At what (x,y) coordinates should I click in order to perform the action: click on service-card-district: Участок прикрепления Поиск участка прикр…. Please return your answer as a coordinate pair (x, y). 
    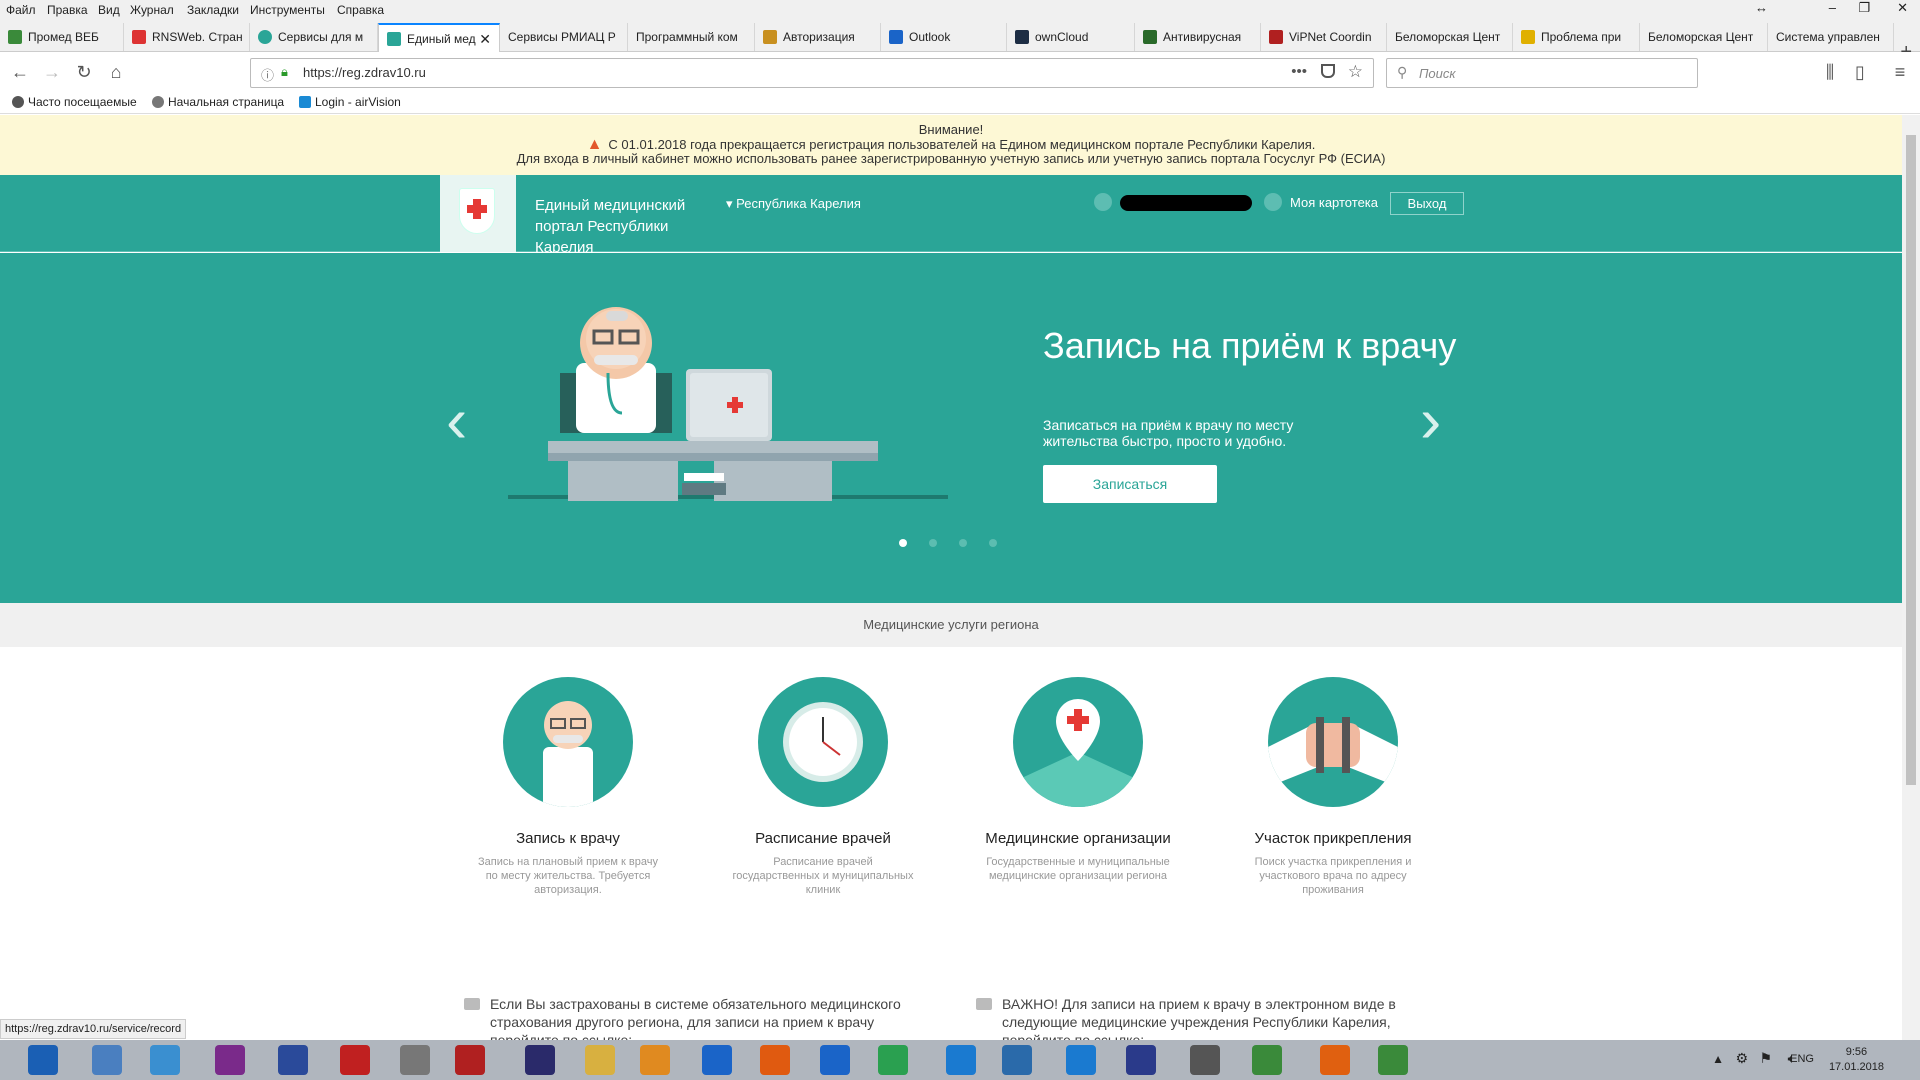
    Looking at the image, I should click on (1333, 787).